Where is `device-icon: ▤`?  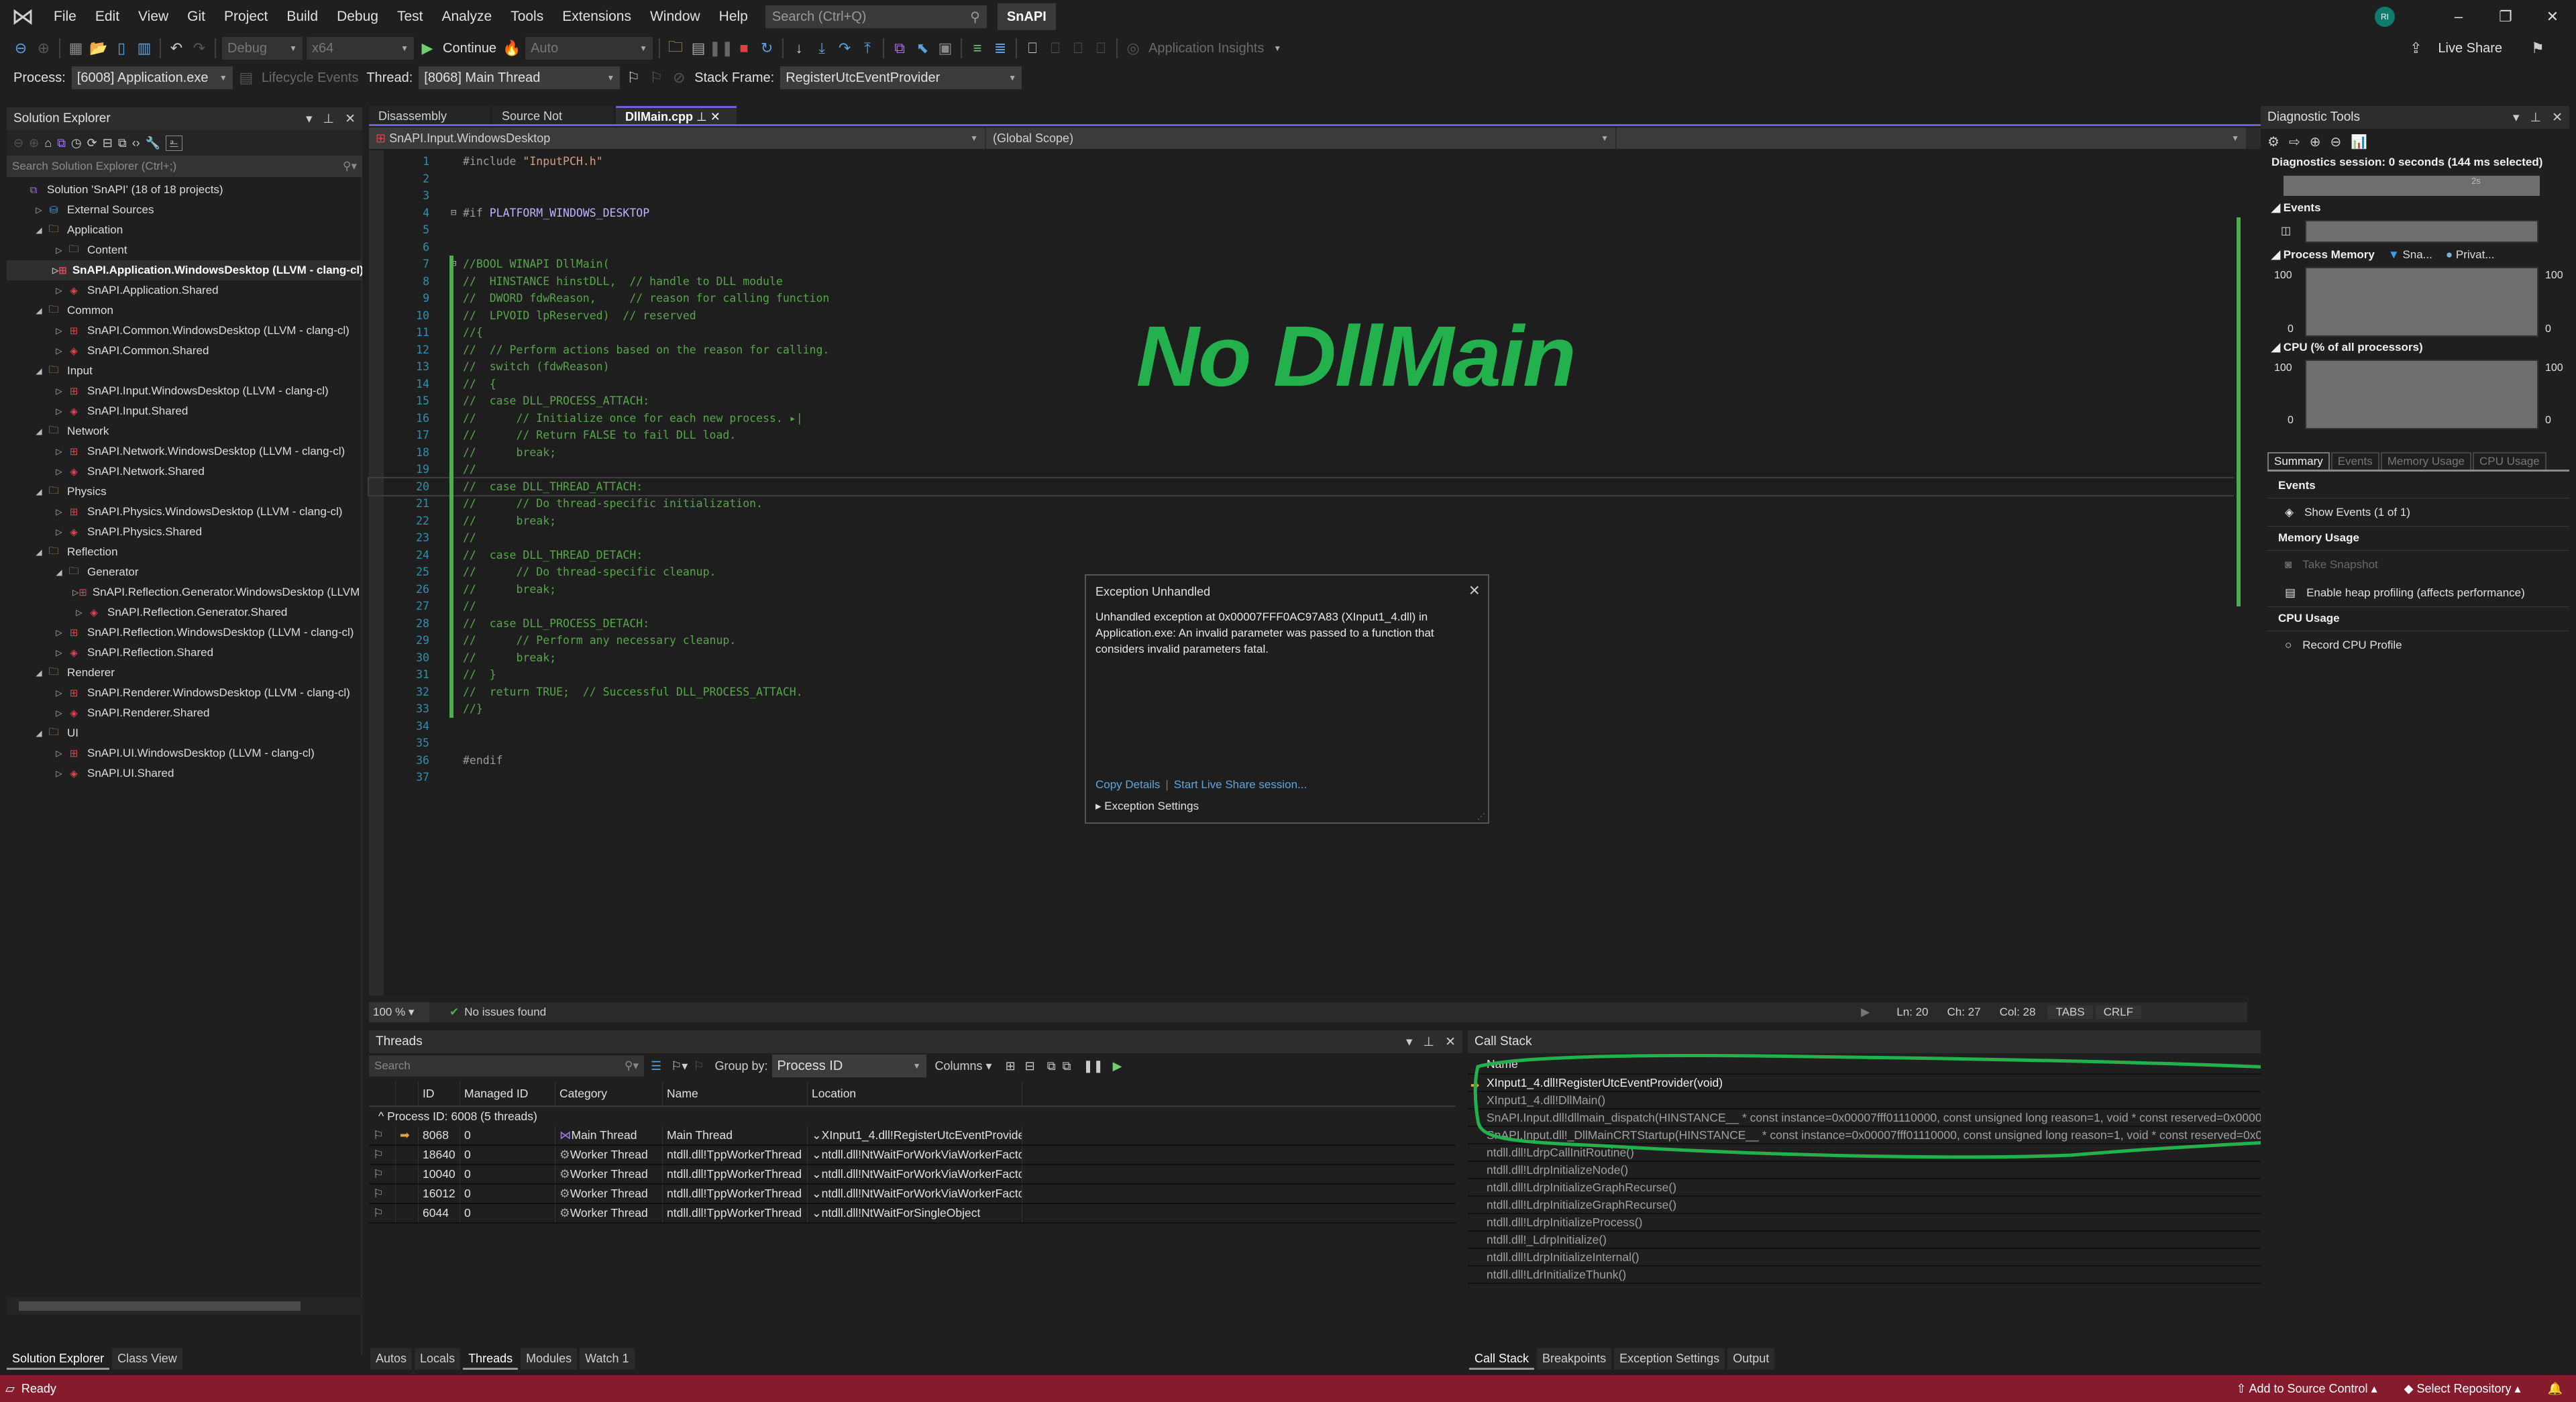 device-icon: ▤ is located at coordinates (698, 48).